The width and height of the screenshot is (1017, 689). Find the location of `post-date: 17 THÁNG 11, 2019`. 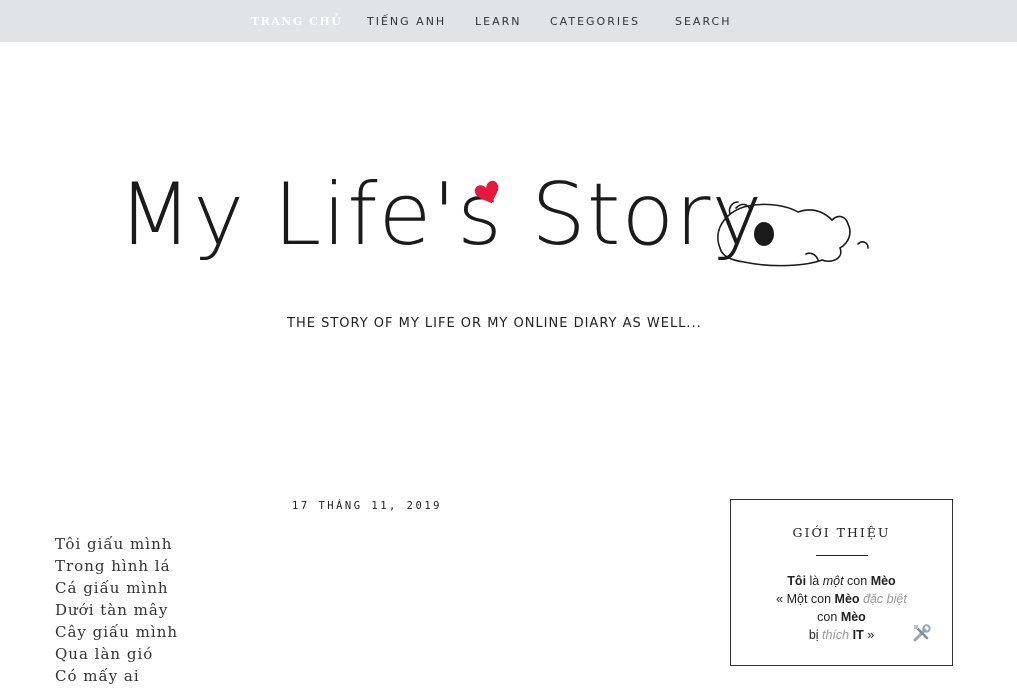

post-date: 17 THÁNG 11, 2019 is located at coordinates (367, 506).